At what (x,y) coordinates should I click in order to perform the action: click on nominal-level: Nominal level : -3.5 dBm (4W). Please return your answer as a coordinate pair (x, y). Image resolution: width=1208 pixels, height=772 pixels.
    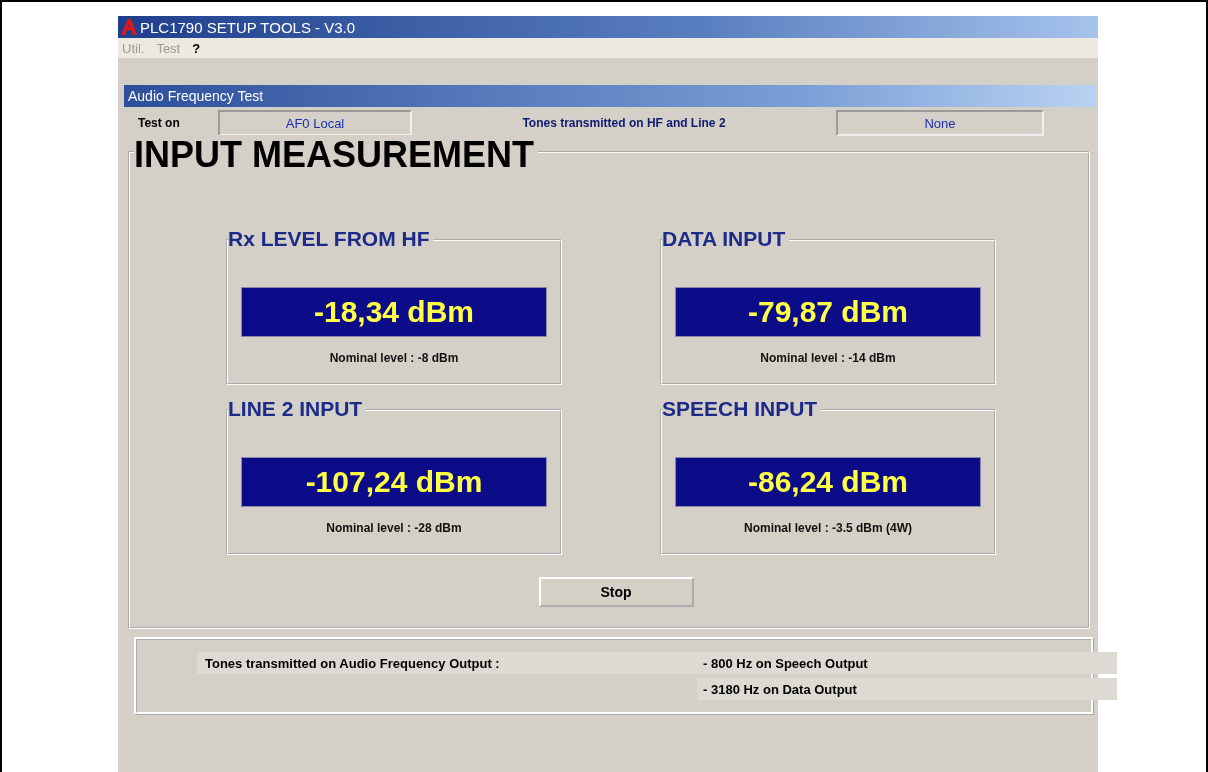
    Looking at the image, I should click on (828, 528).